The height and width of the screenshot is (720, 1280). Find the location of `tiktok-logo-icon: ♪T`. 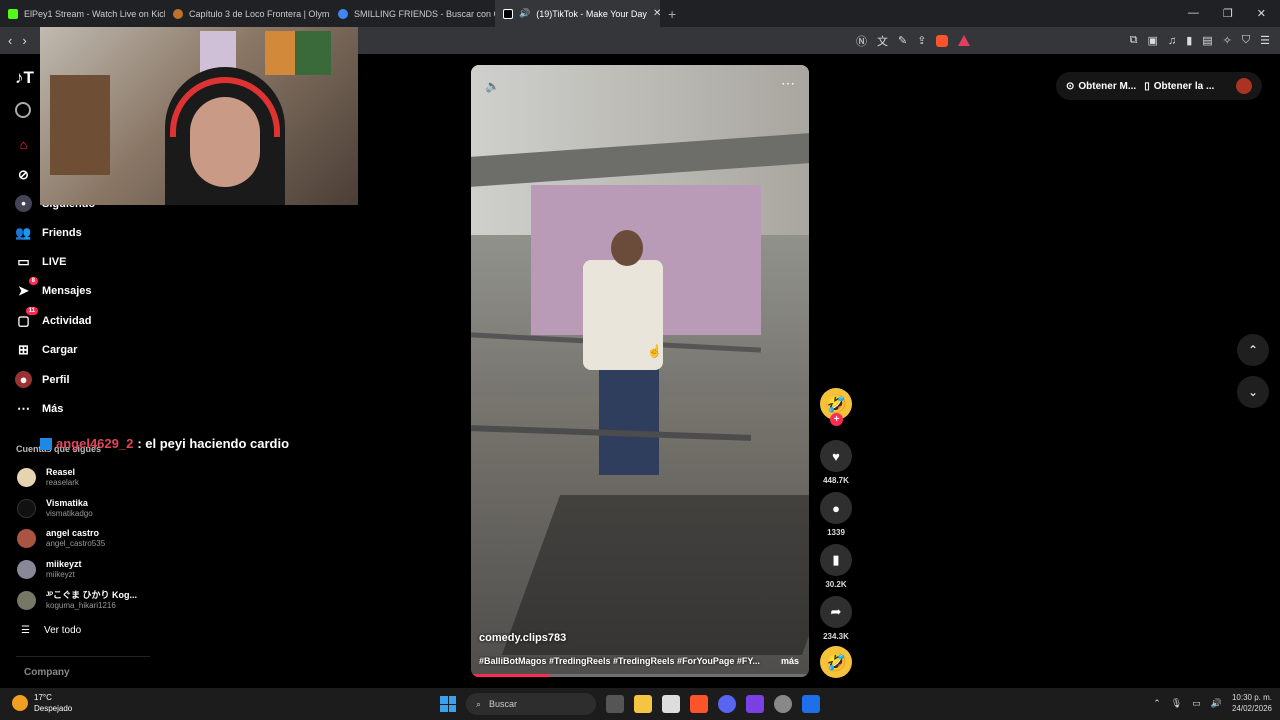

tiktok-logo-icon: ♪T is located at coordinates (24, 78).